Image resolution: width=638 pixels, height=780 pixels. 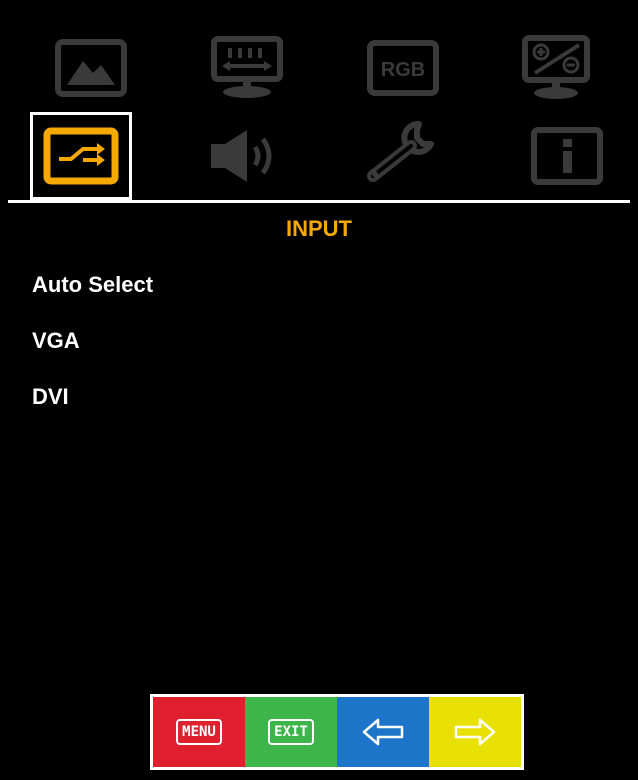 I want to click on speaker-icon, so click(x=241, y=156).